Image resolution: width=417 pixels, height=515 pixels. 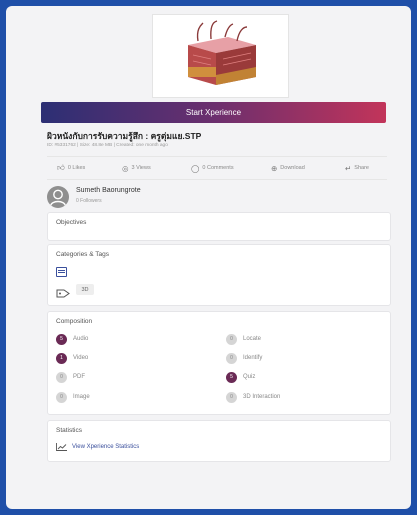 What do you see at coordinates (79, 377) in the screenshot?
I see `pdf-label: PDF` at bounding box center [79, 377].